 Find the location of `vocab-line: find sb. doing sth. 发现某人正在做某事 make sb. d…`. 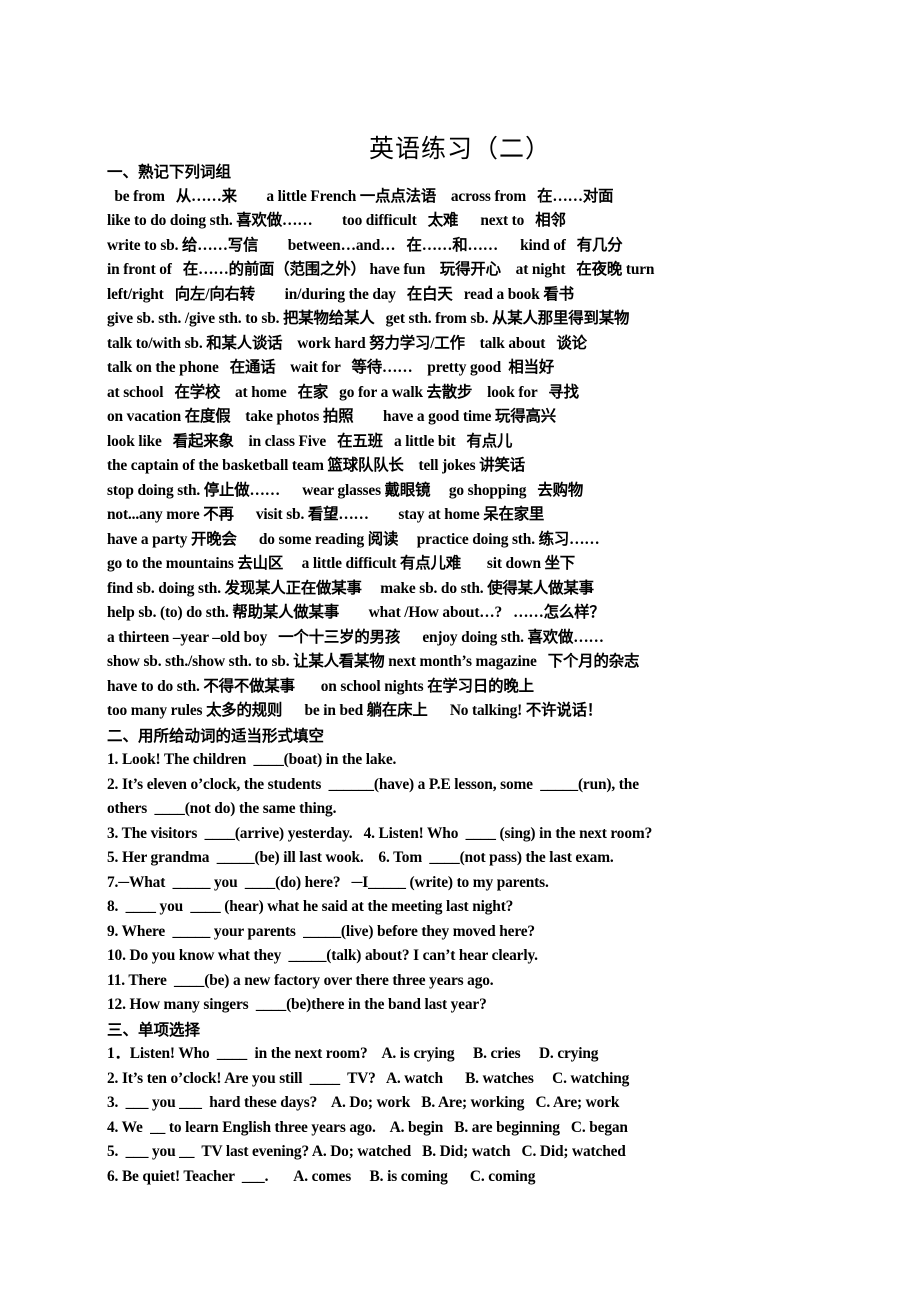

vocab-line: find sb. doing sth. 发现某人正在做某事 make sb. d… is located at coordinates (350, 588).